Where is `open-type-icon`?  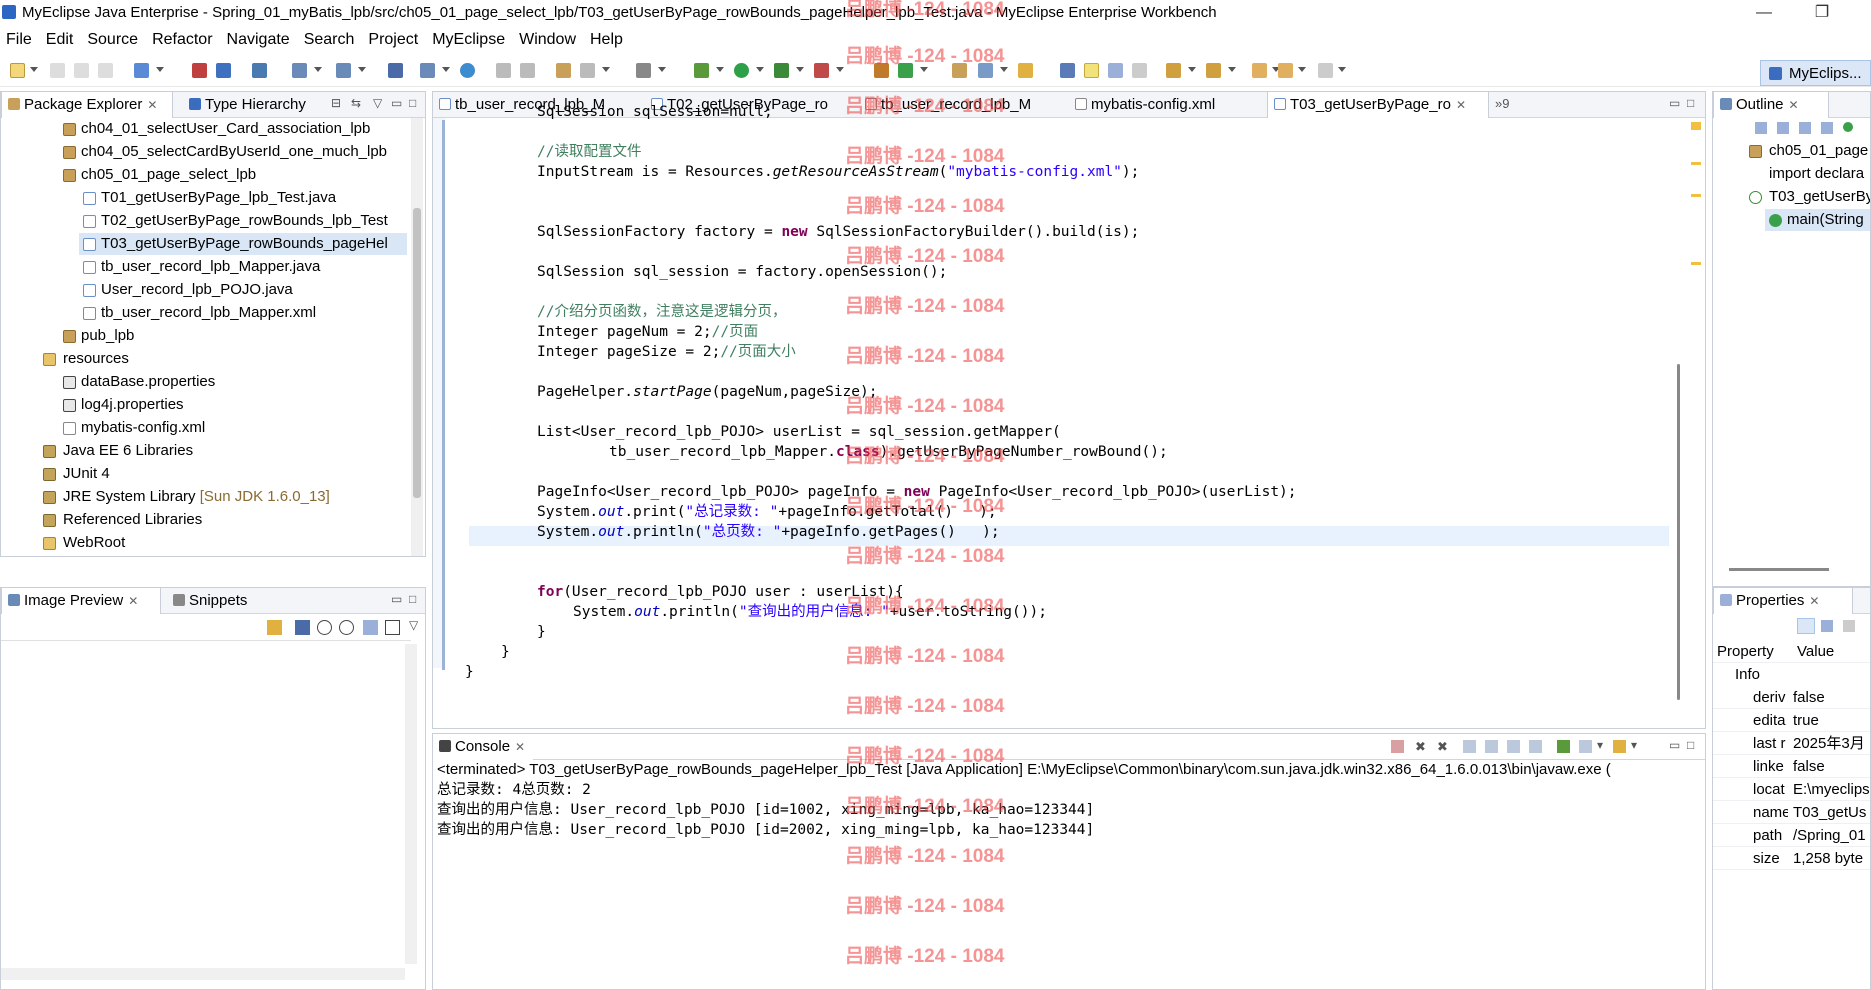
open-type-icon is located at coordinates (395, 70).